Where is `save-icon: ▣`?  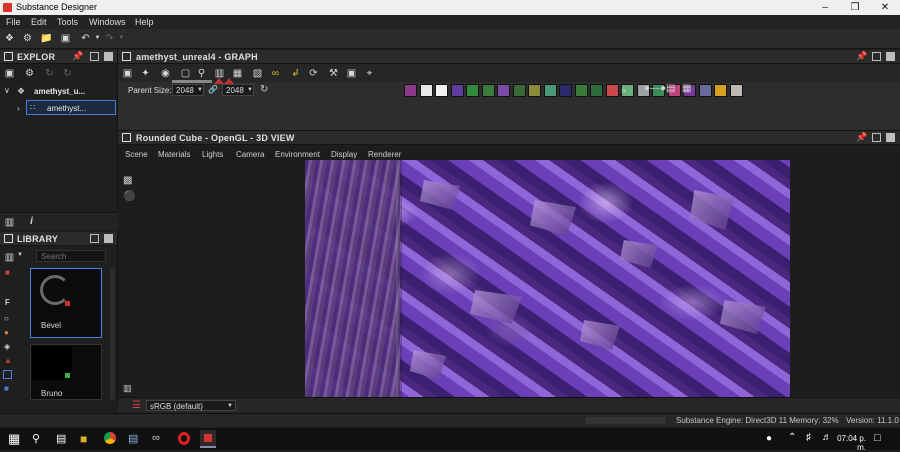 save-icon: ▣ is located at coordinates (65, 38).